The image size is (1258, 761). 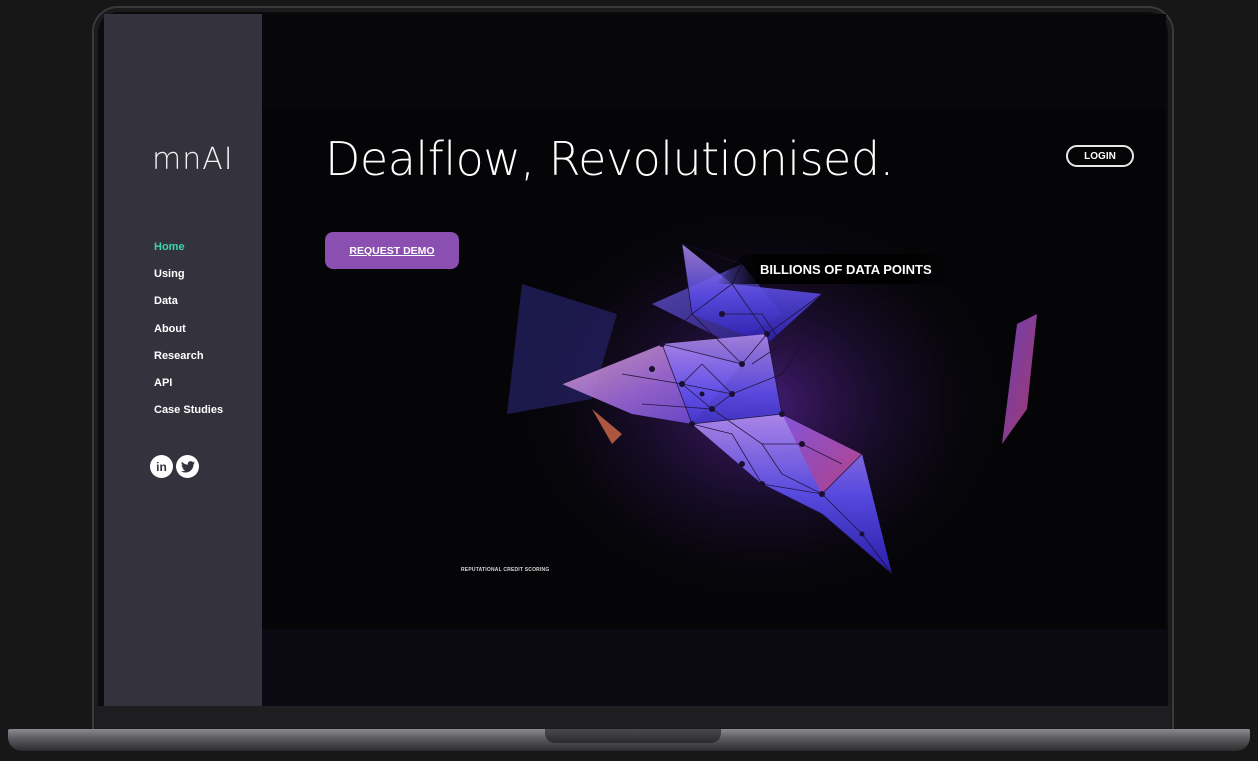 What do you see at coordinates (188, 389) in the screenshot?
I see `nav-item-api: API` at bounding box center [188, 389].